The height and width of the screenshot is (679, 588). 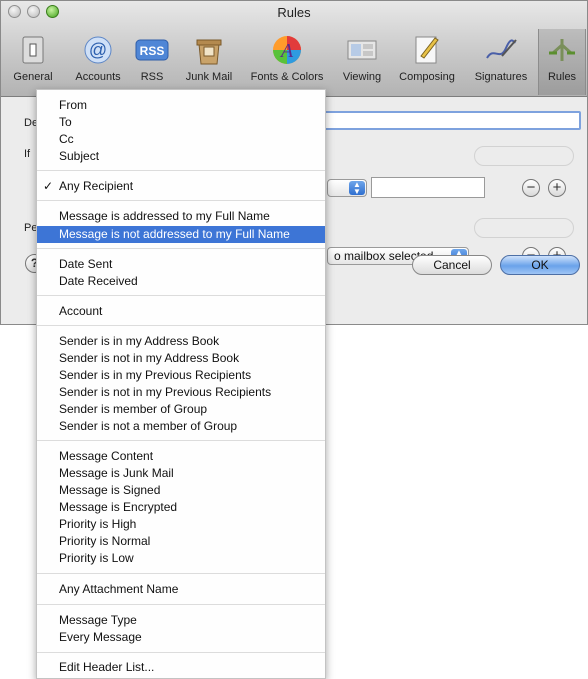 I want to click on menu-item-message-encrypted: Message is Encrypted, so click(x=181, y=507).